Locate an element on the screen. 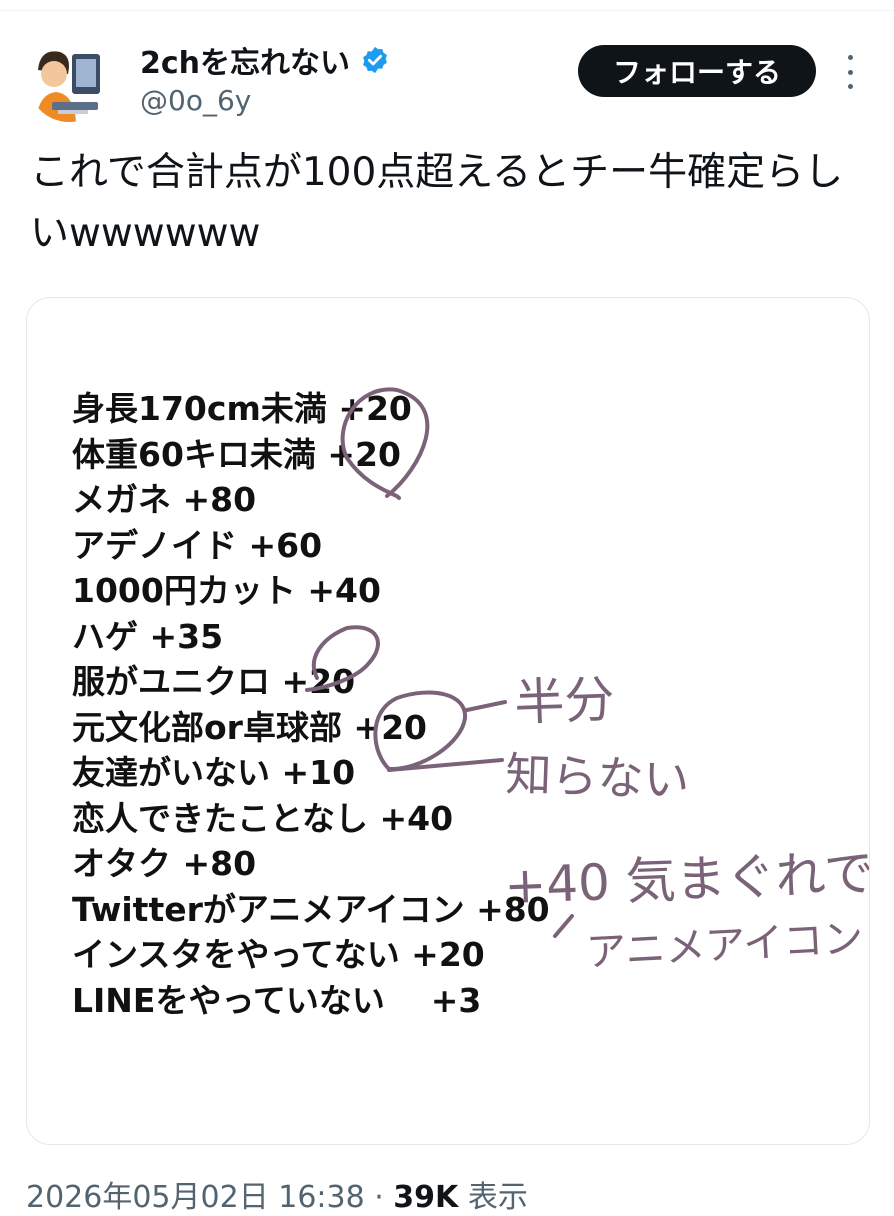 This screenshot has width=894, height=1216. display-name: 2chを忘れない is located at coordinates (245, 60).